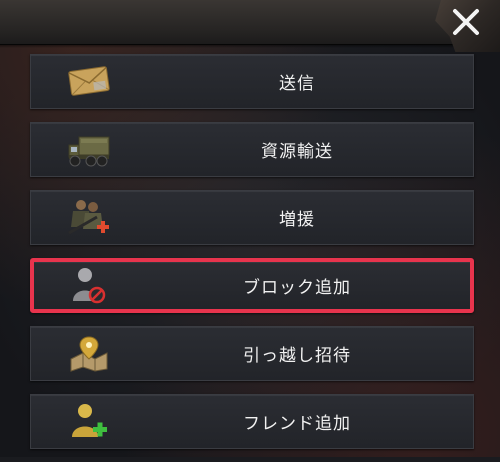 The height and width of the screenshot is (462, 500). I want to click on add-friend-icon, so click(89, 421).